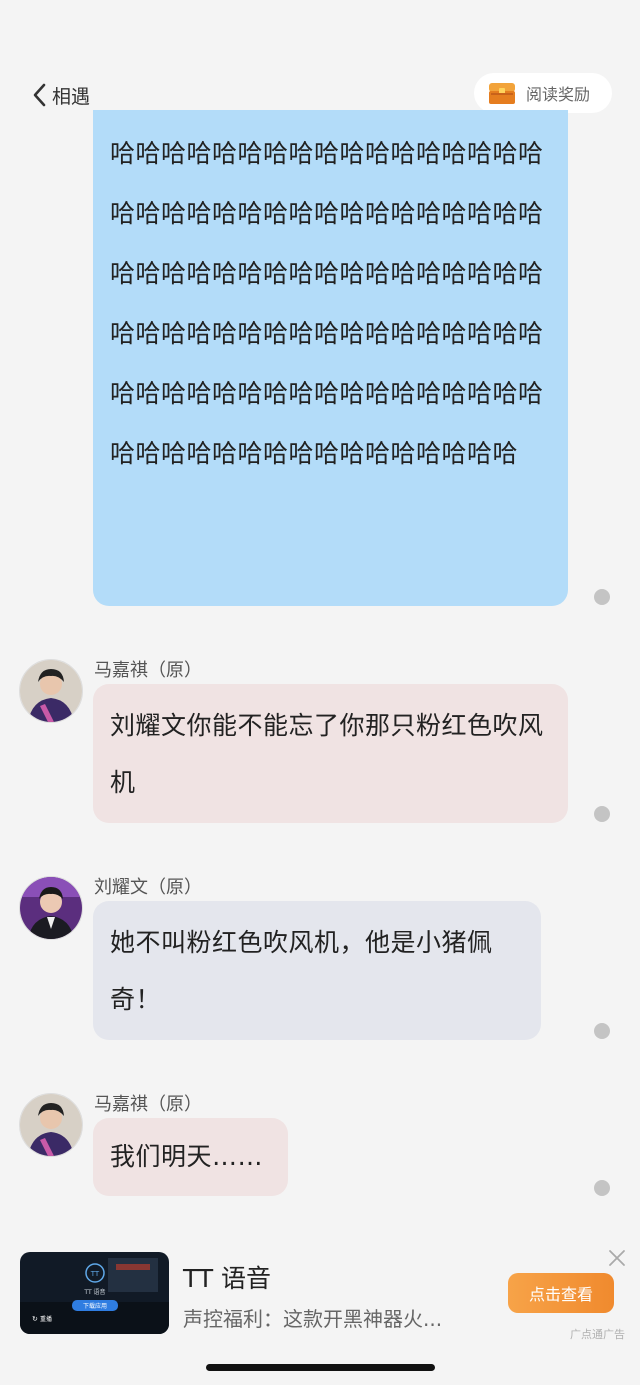  Describe the element at coordinates (71, 96) in the screenshot. I see `back-label: 相遇` at that location.